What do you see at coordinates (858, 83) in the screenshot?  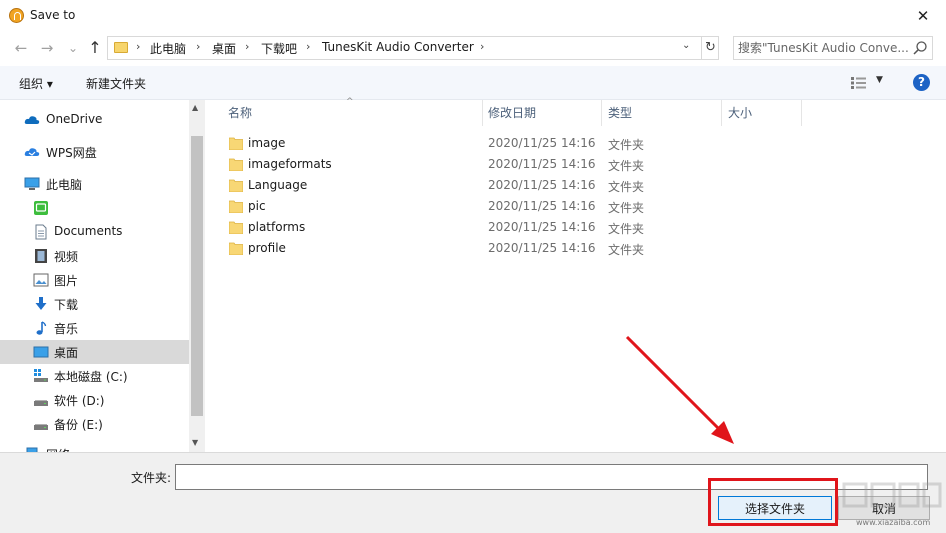 I see `view-options-icon` at bounding box center [858, 83].